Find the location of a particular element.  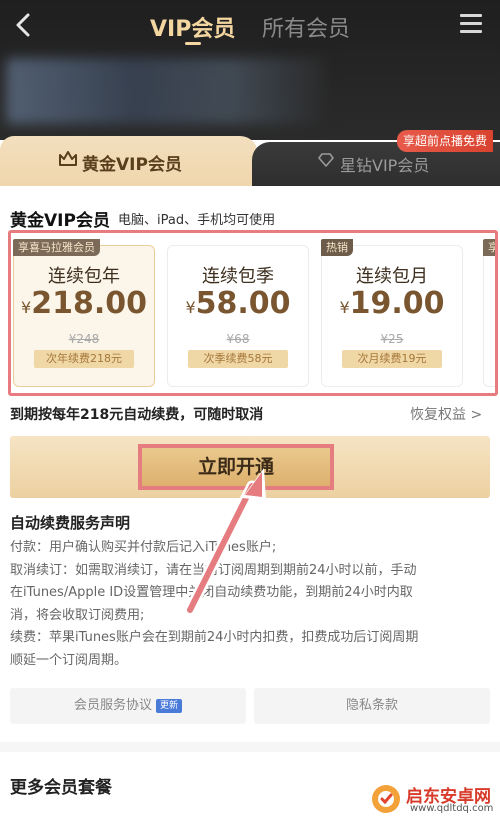

back-arrow-icon is located at coordinates (24, 25).